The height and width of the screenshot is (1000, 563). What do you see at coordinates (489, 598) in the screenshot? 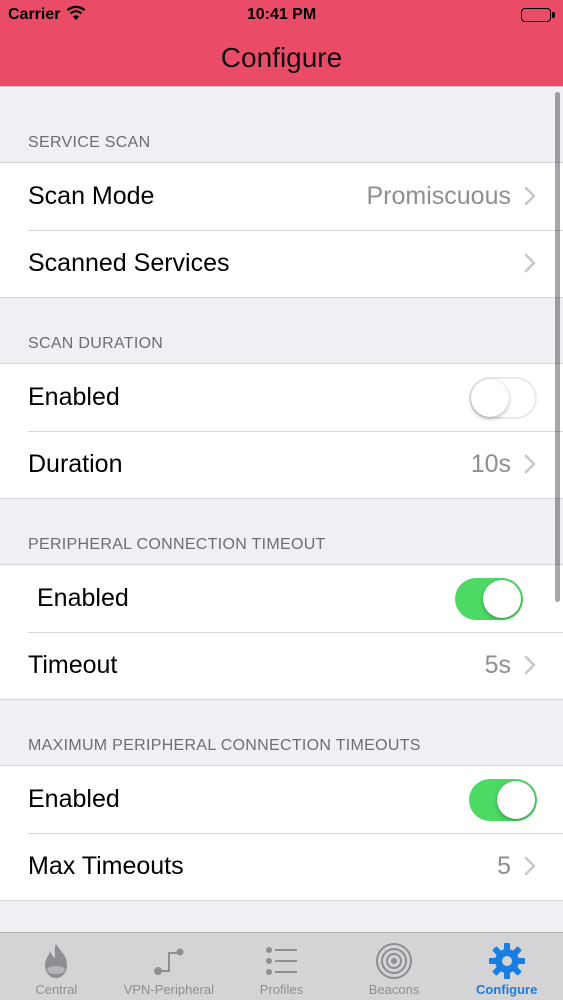
I see `connection-timeout-toggle` at bounding box center [489, 598].